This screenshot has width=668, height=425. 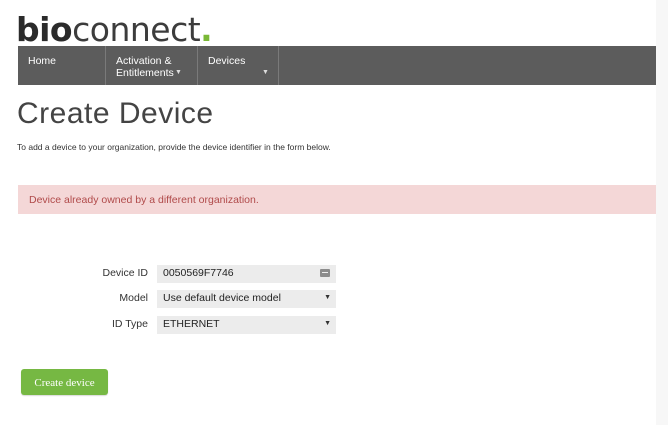 What do you see at coordinates (115, 113) in the screenshot?
I see `page-title: Create Device` at bounding box center [115, 113].